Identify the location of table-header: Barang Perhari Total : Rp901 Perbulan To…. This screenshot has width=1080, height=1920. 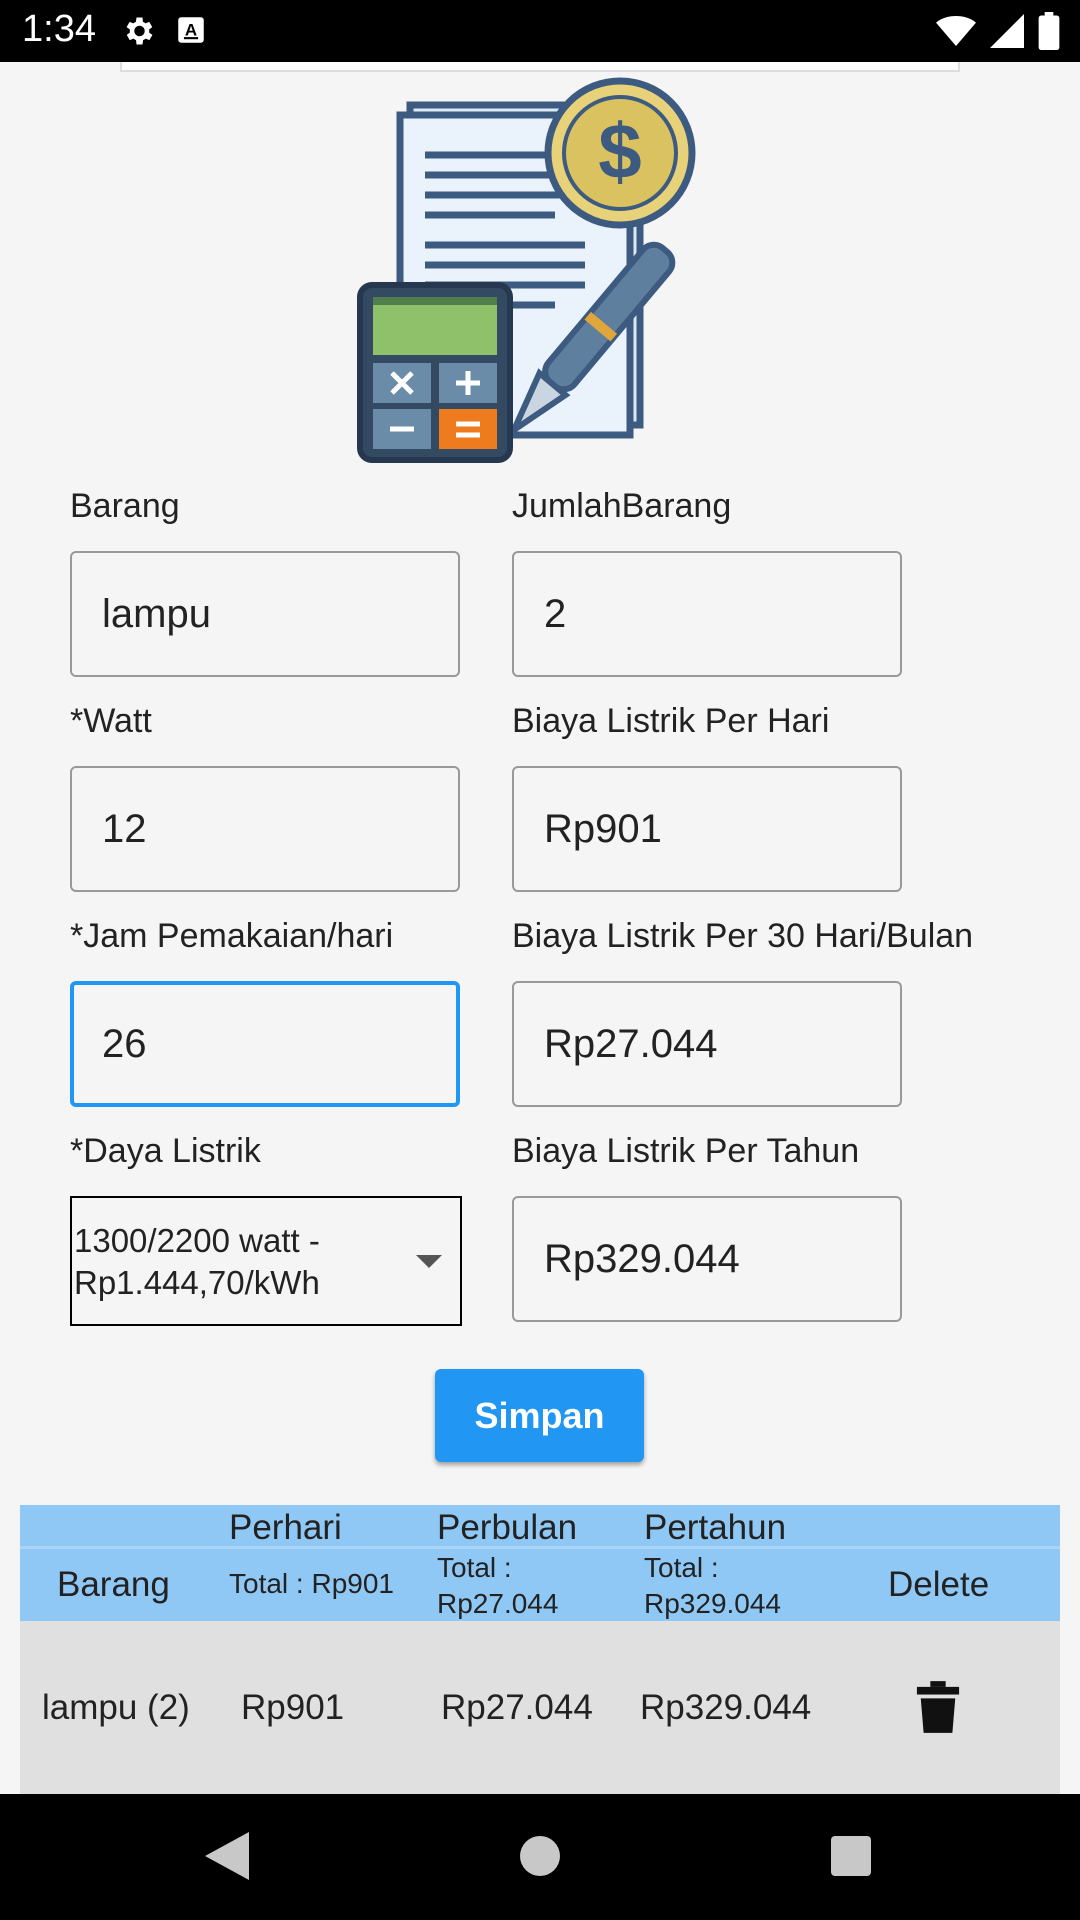
(540, 1563).